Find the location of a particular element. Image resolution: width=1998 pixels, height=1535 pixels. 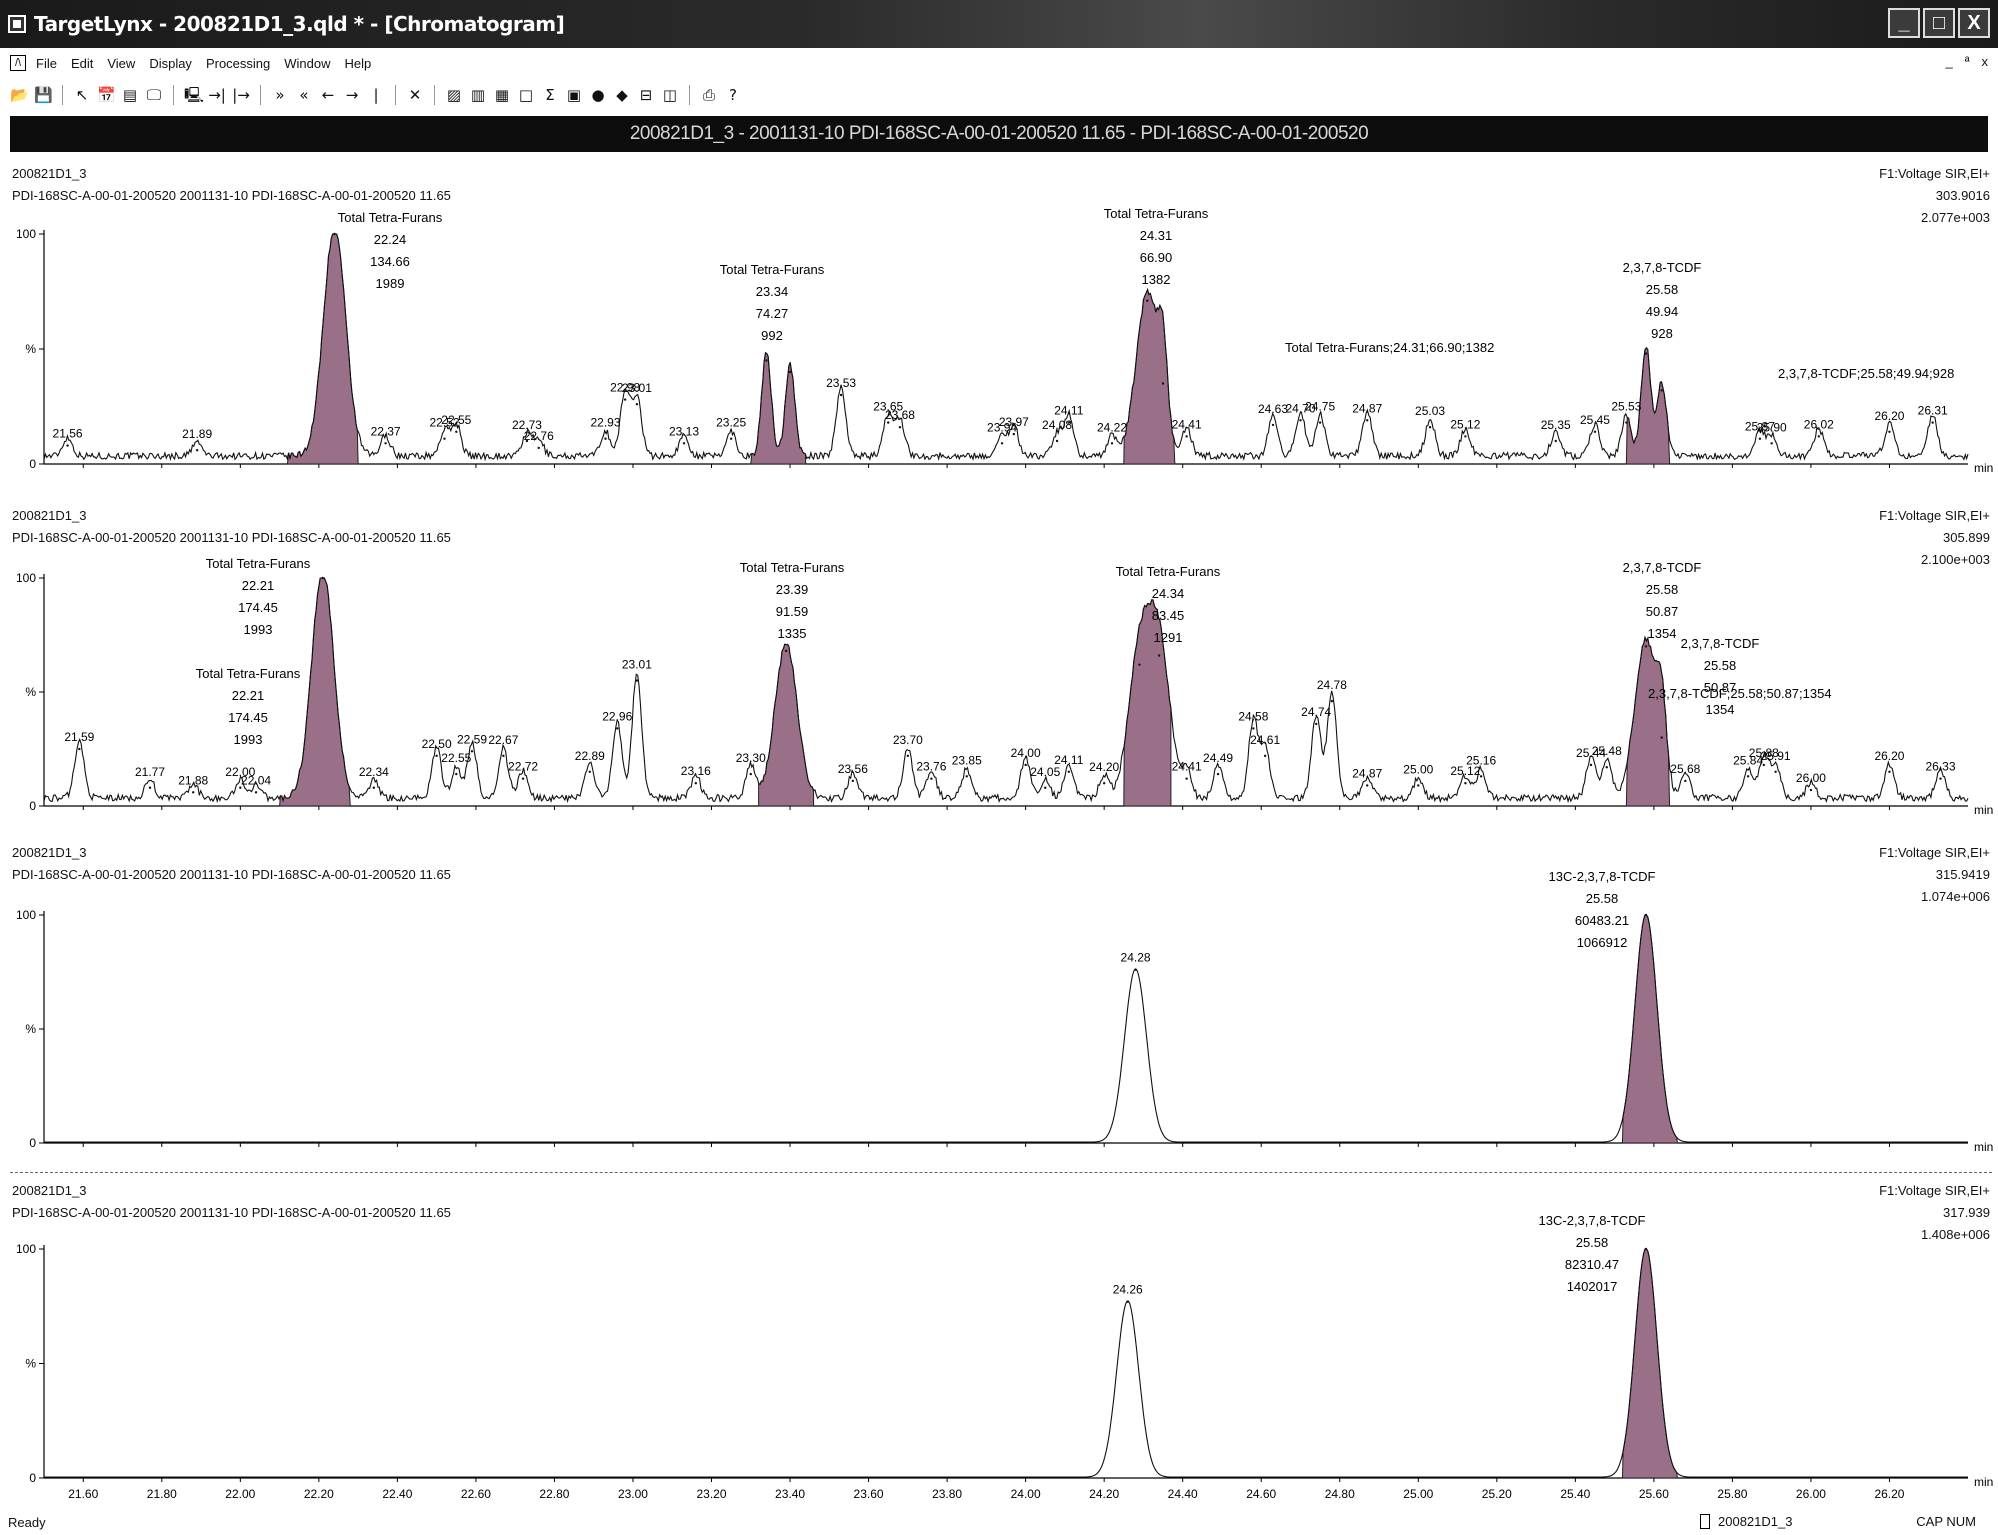

x-tick-label: 24.40 is located at coordinates (1183, 1494).